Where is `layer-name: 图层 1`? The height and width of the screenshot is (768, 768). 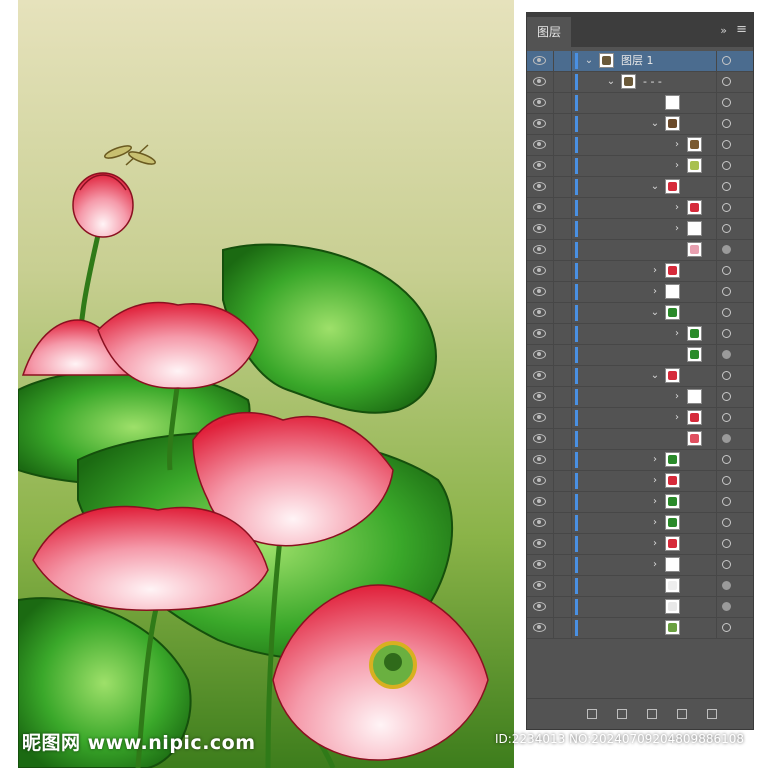
layer-name: 图层 1 is located at coordinates (637, 61).